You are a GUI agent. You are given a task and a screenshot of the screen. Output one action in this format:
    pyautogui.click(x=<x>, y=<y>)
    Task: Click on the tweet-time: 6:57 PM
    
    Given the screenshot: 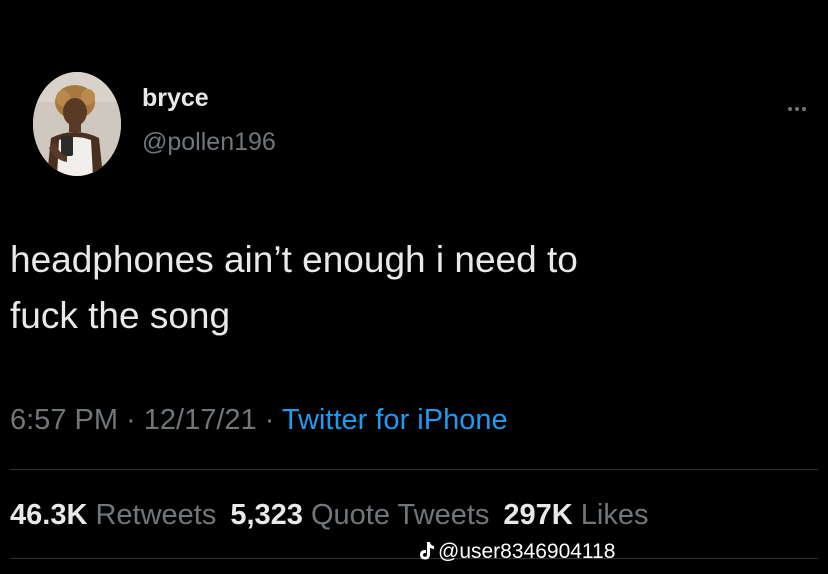 What is the action you would take?
    pyautogui.click(x=64, y=420)
    